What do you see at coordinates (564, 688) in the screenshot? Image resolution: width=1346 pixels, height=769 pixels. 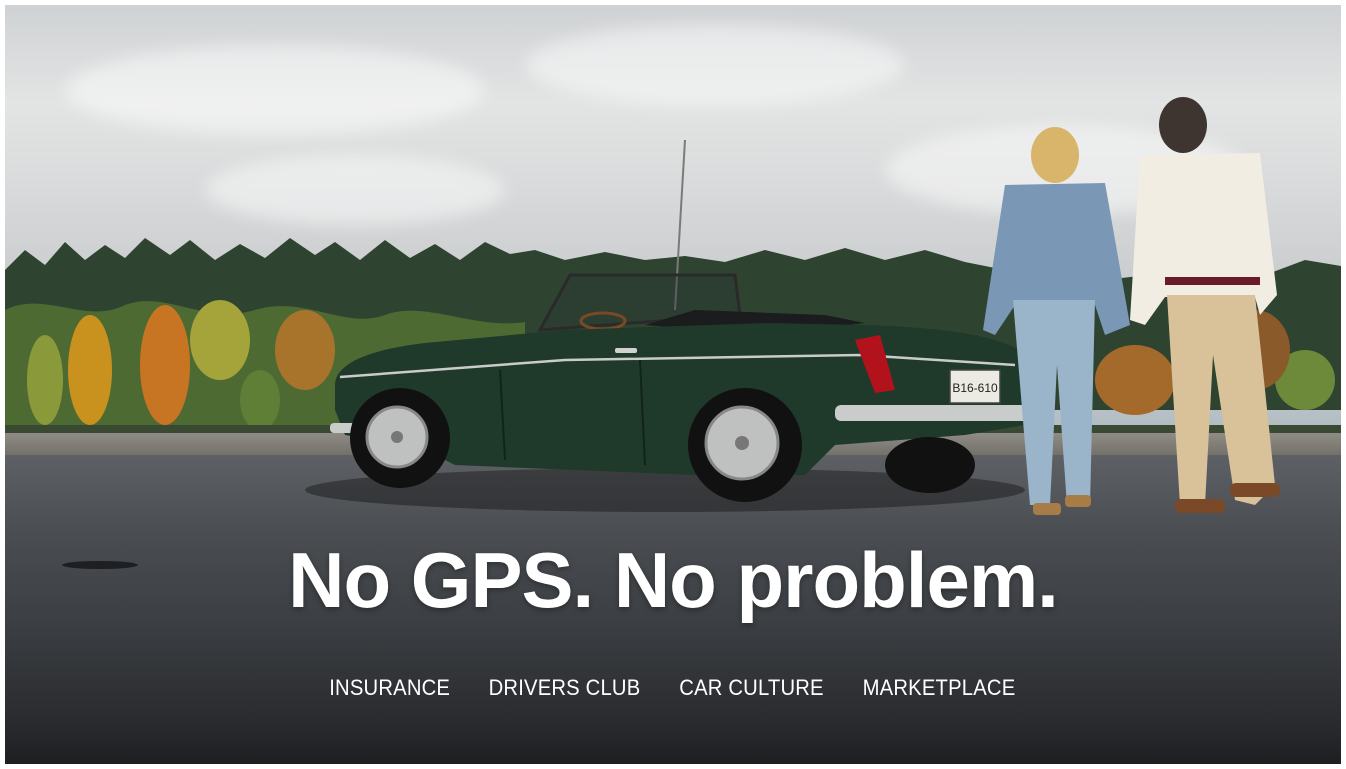 I see `nav-link-drivers-club: DRIVERS CLUB` at bounding box center [564, 688].